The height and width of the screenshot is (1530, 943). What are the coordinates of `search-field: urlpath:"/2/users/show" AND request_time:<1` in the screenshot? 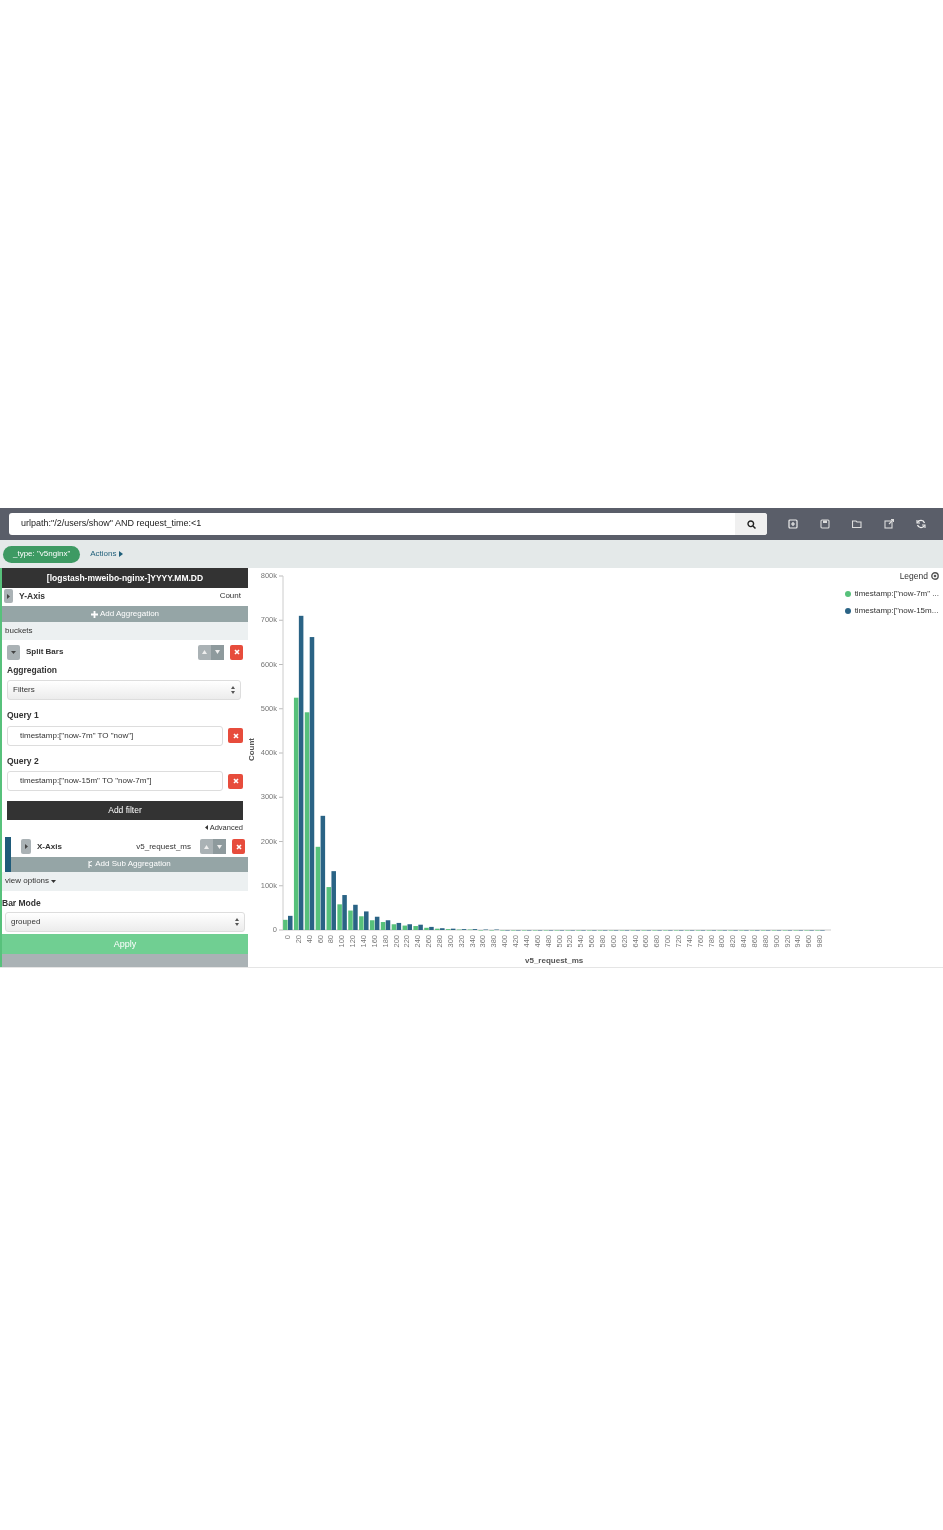 It's located at (388, 524).